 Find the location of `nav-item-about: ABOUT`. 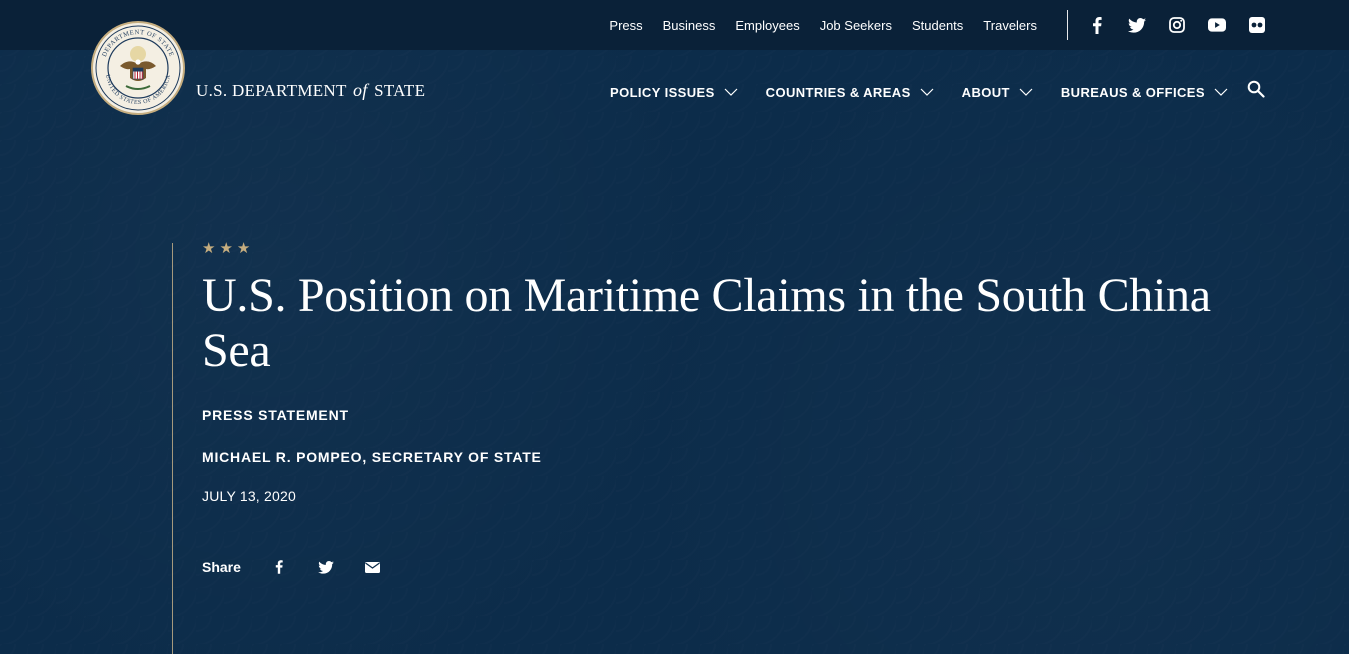

nav-item-about: ABOUT is located at coordinates (997, 92).